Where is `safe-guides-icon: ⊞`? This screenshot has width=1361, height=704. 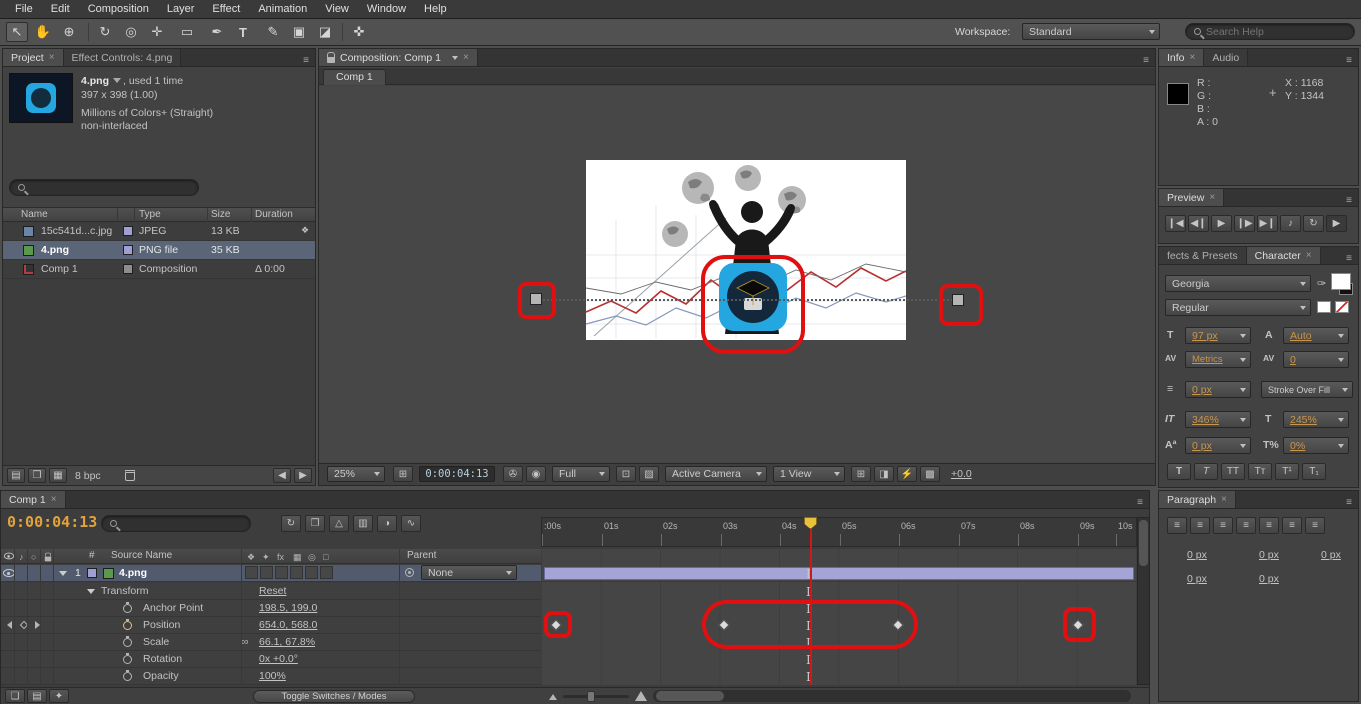 safe-guides-icon: ⊞ is located at coordinates (403, 474).